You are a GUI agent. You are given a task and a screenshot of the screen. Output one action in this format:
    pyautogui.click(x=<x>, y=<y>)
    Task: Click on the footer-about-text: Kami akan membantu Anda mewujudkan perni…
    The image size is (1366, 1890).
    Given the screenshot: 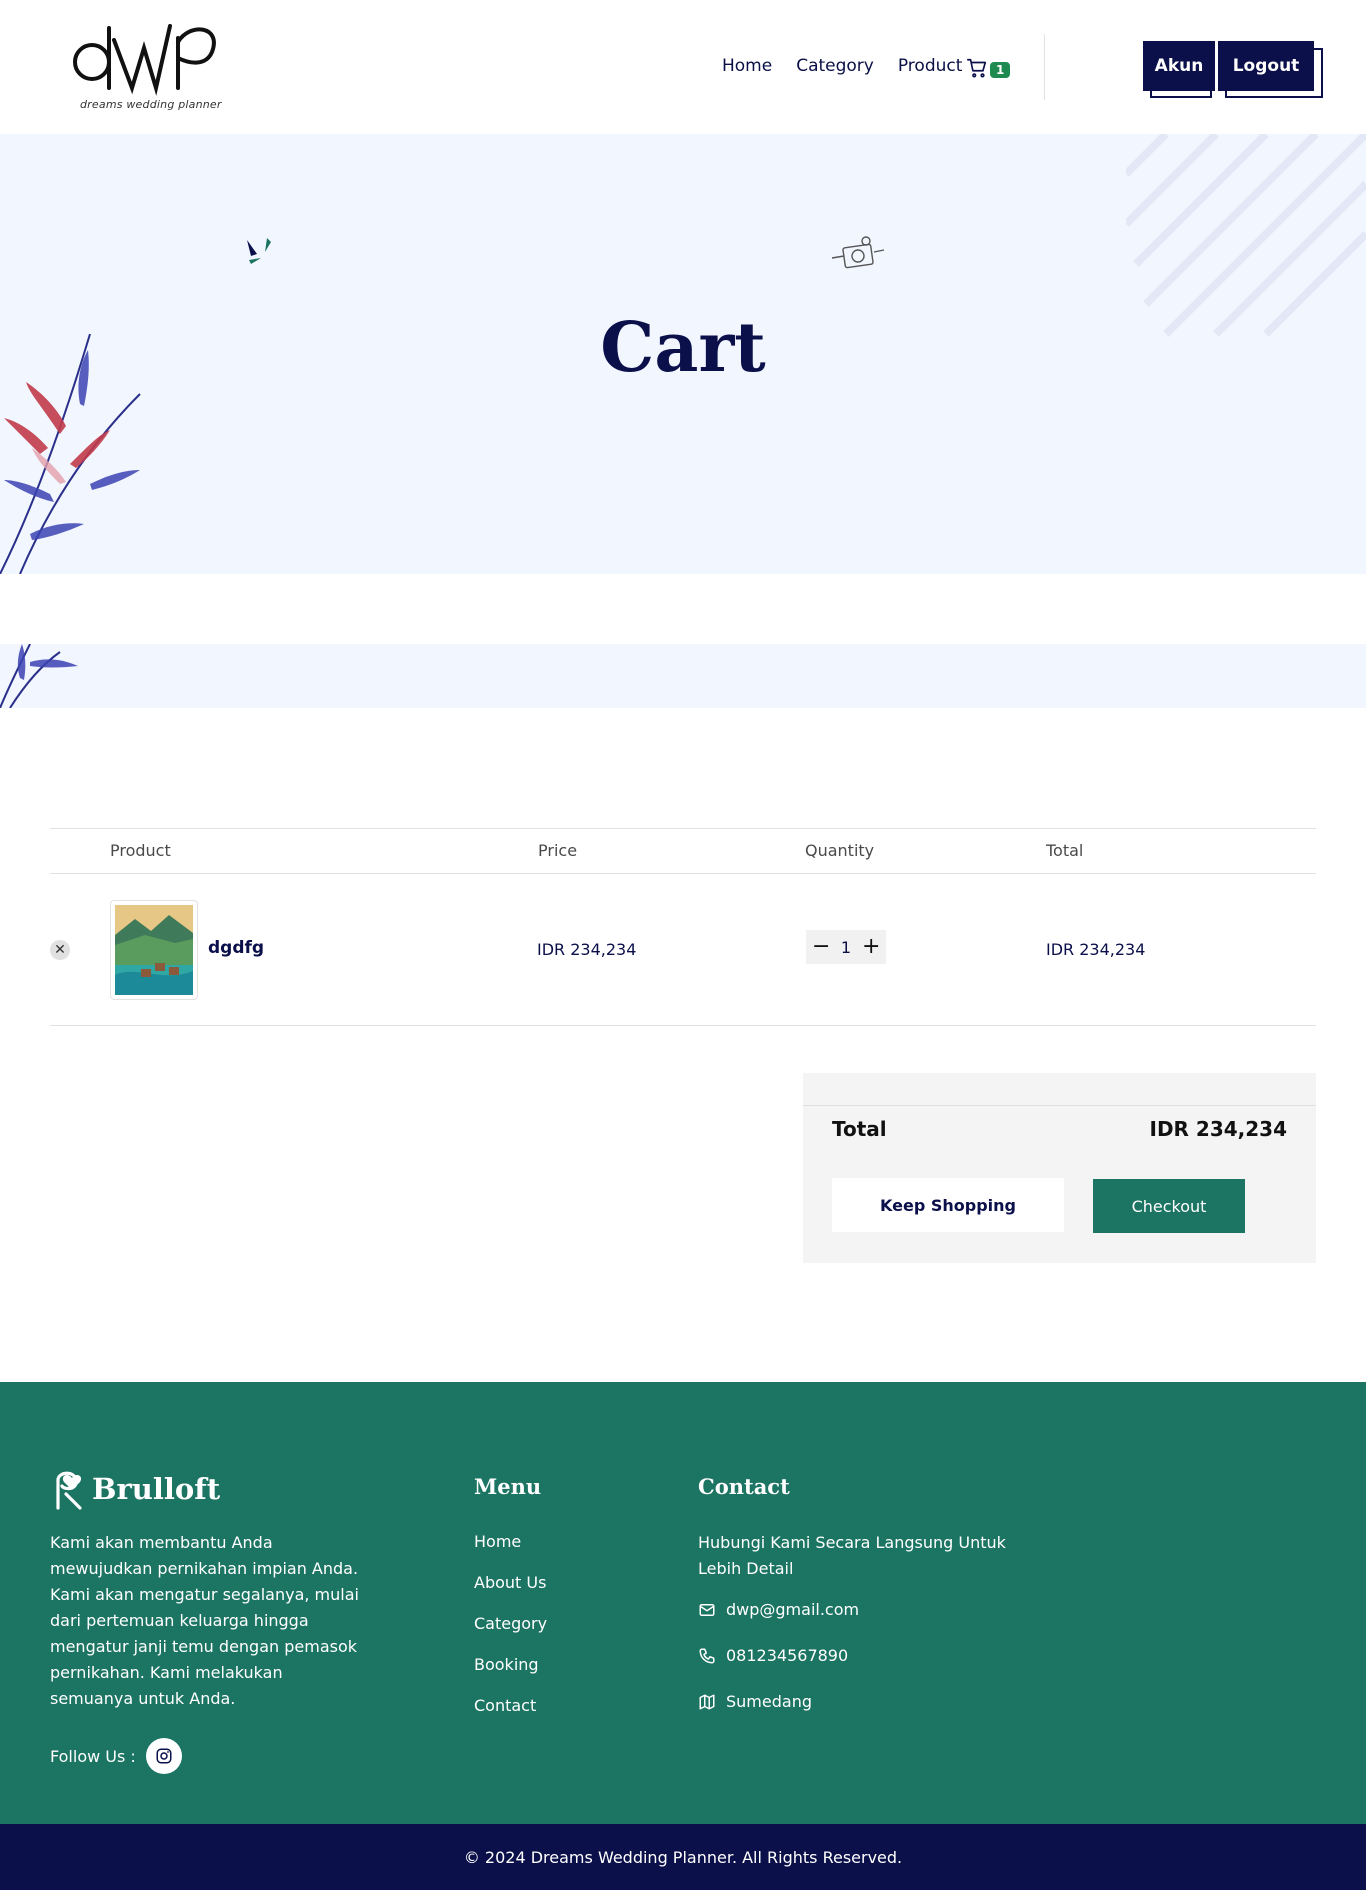 What is the action you would take?
    pyautogui.click(x=204, y=1620)
    